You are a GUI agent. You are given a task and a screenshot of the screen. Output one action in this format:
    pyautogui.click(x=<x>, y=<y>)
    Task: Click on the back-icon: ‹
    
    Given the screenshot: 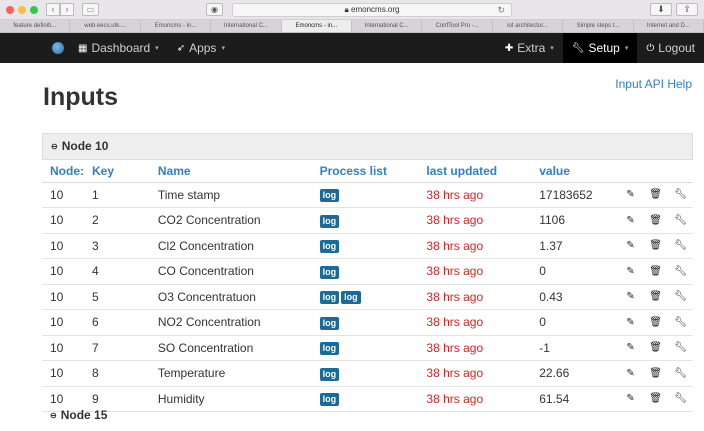 What is the action you would take?
    pyautogui.click(x=53, y=9)
    